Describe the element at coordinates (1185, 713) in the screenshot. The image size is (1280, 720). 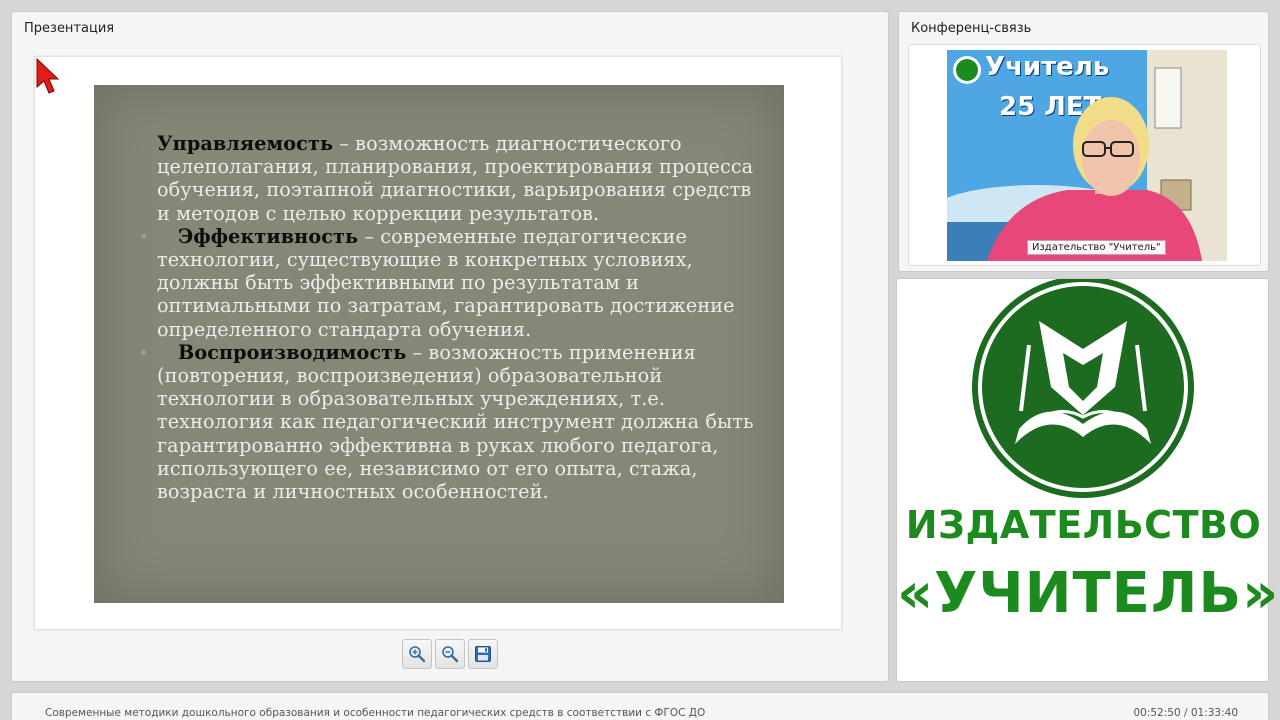
I see `playback-time: 00:52:50 / 01:33:40` at that location.